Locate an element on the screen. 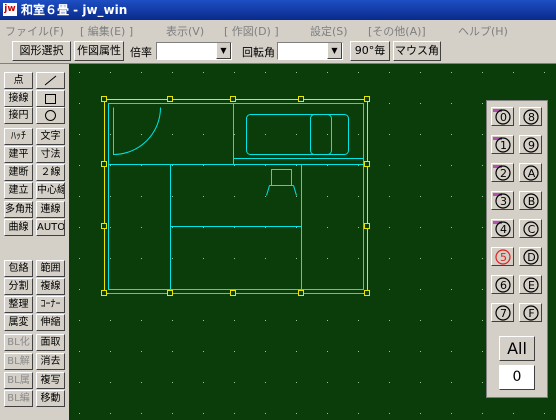 The height and width of the screenshot is (420, 556). window-title: 和室６畳 - jw_win is located at coordinates (74, 10).